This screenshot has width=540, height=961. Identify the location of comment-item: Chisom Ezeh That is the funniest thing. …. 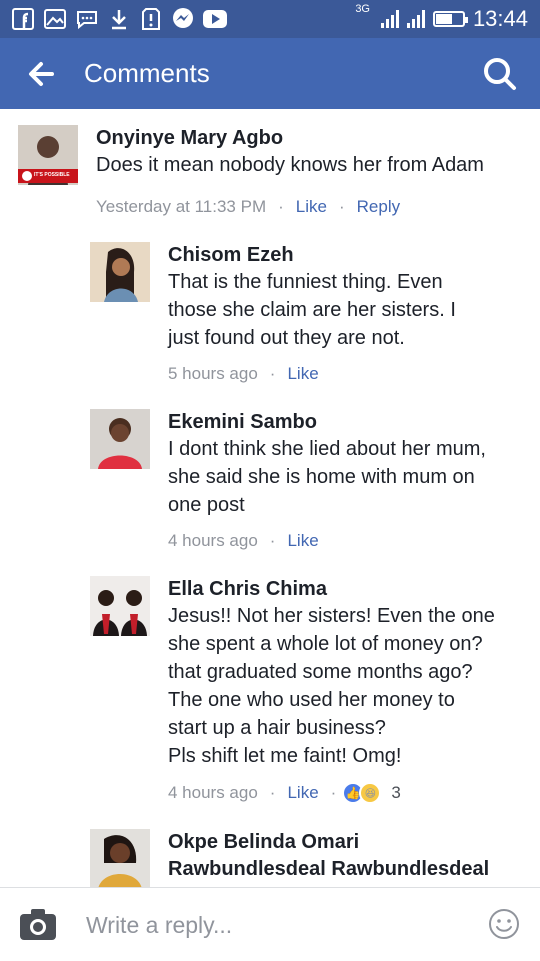
(273, 313).